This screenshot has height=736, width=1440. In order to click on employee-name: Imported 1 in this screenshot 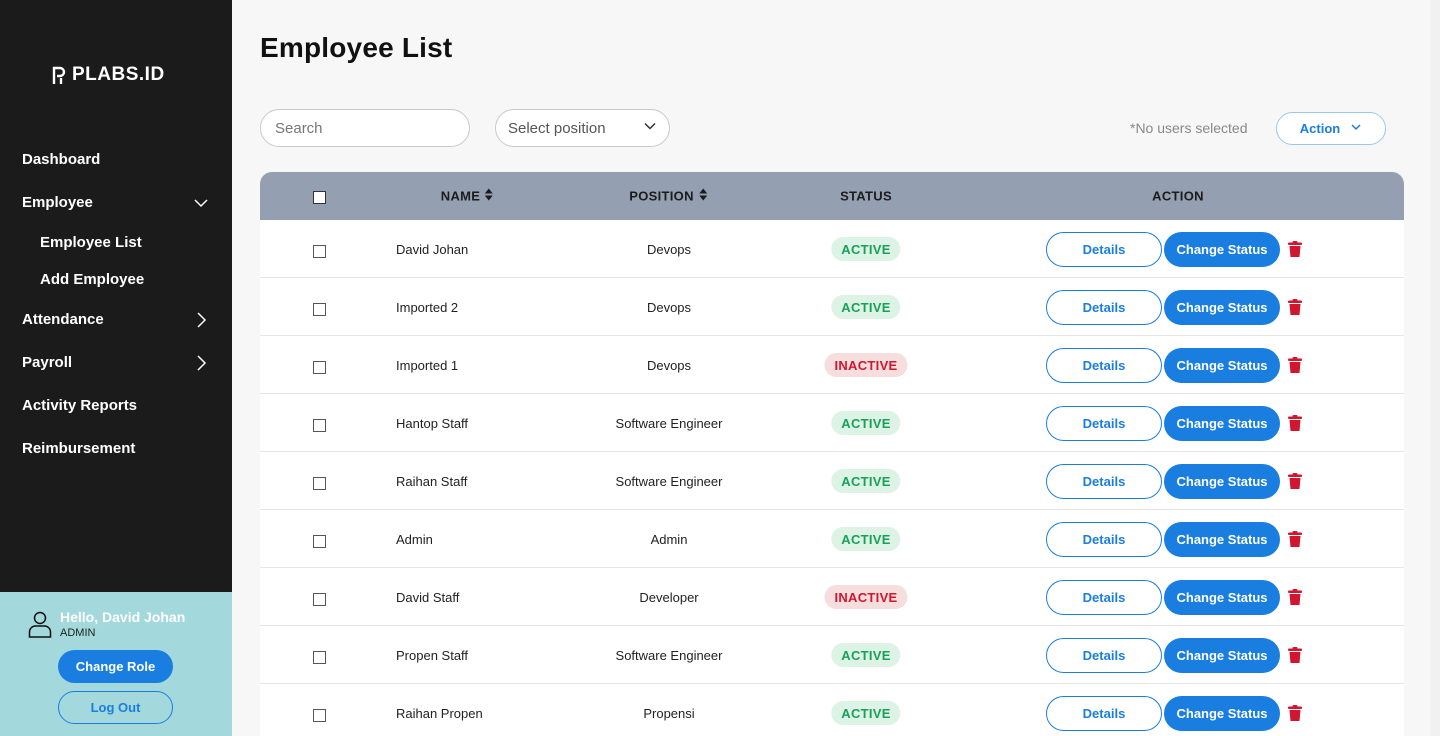, I will do `click(427, 365)`.